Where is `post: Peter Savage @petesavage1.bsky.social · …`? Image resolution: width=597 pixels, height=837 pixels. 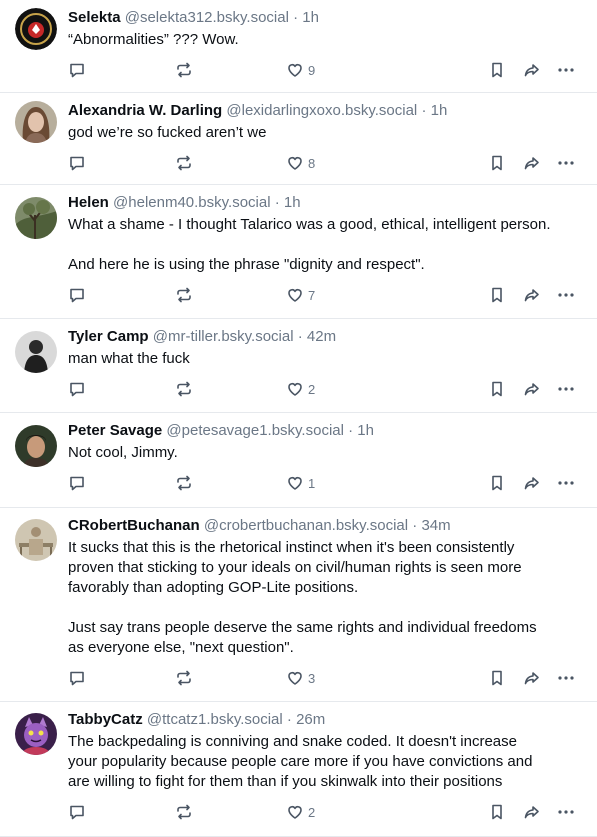
post: Peter Savage @petesavage1.bsky.social · … is located at coordinates (298, 460).